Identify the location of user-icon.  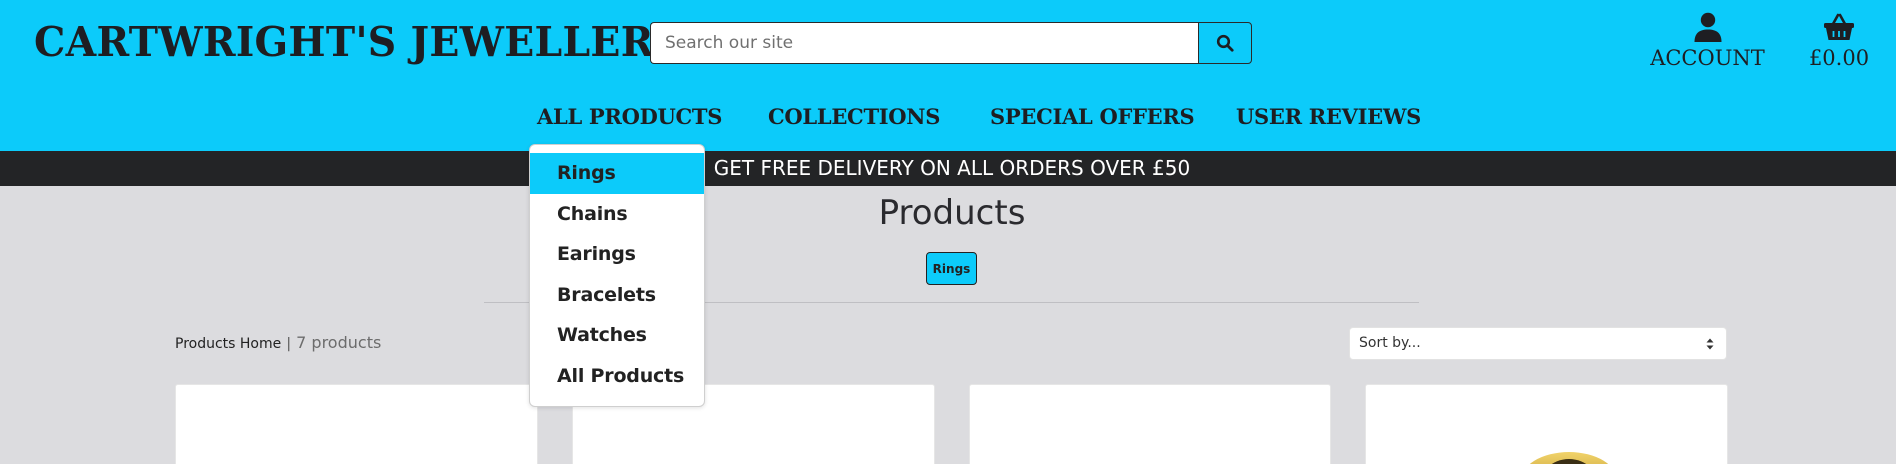
(1707, 28).